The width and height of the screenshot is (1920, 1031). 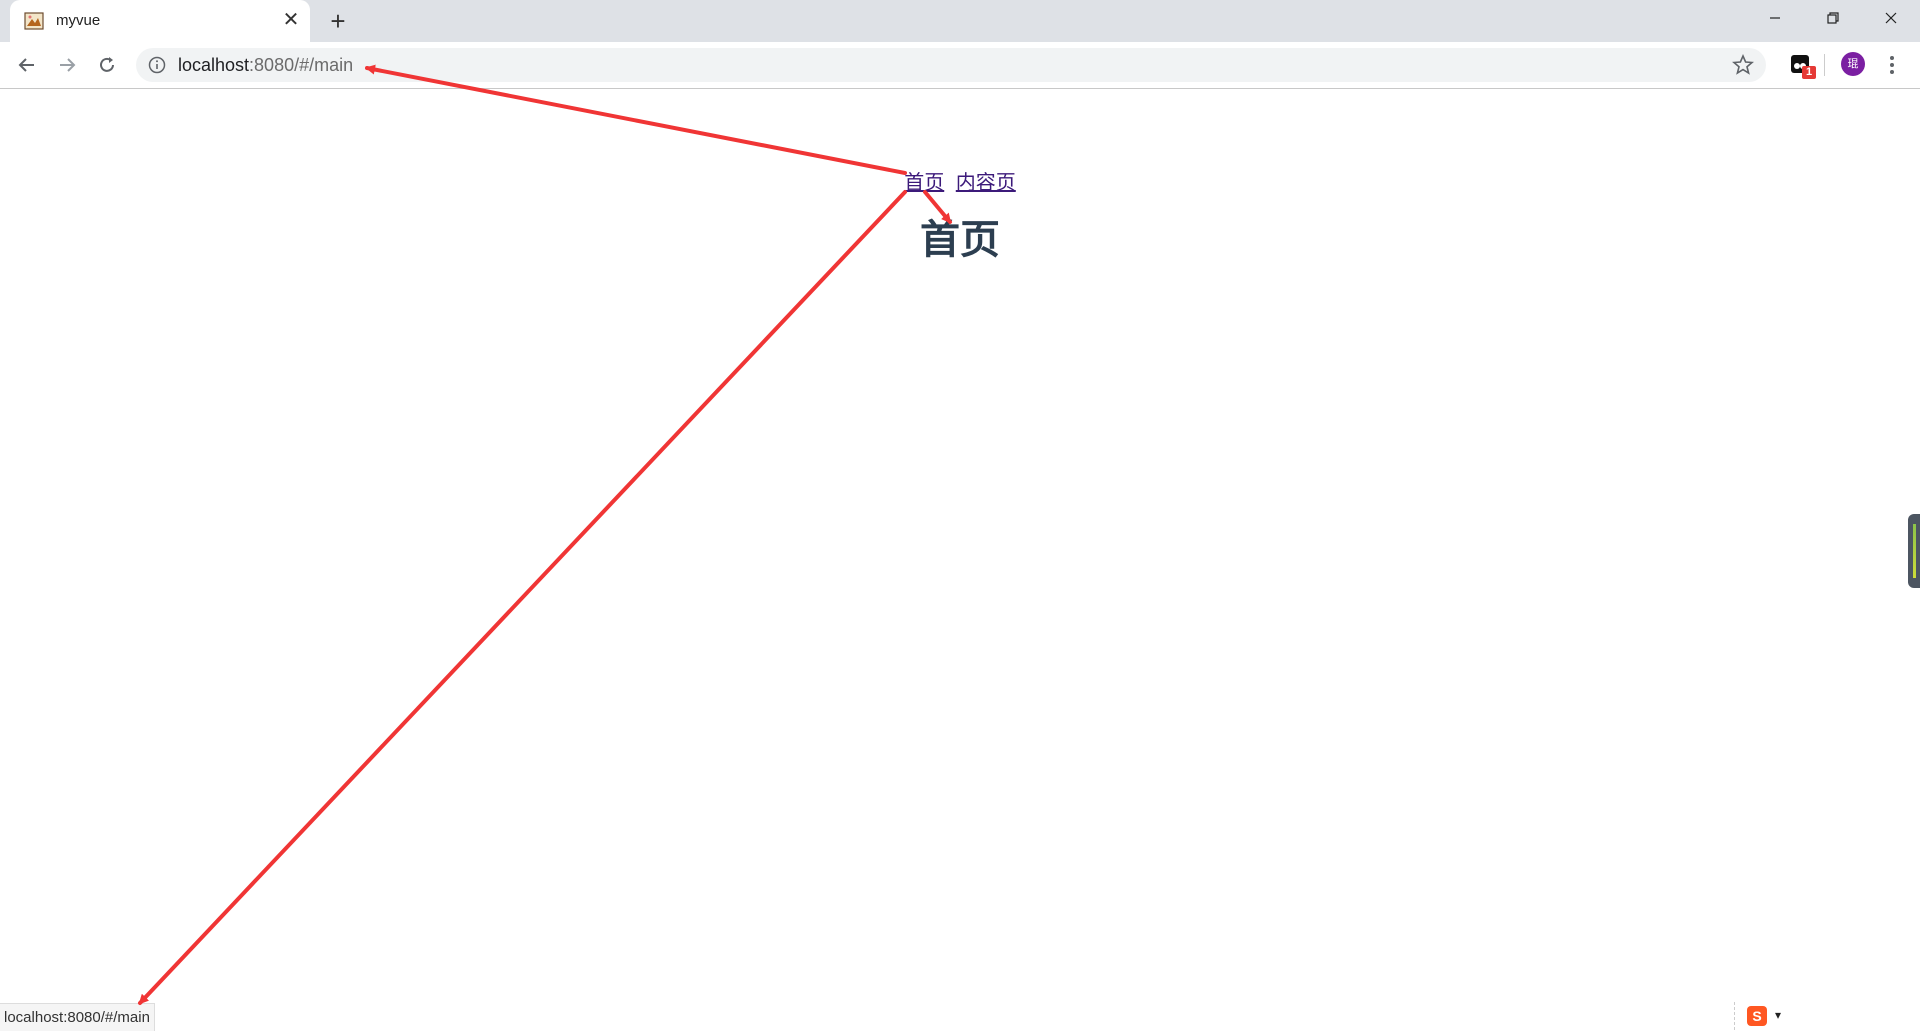 I want to click on ime-dropdown-icon: ▾, so click(x=1778, y=1015).